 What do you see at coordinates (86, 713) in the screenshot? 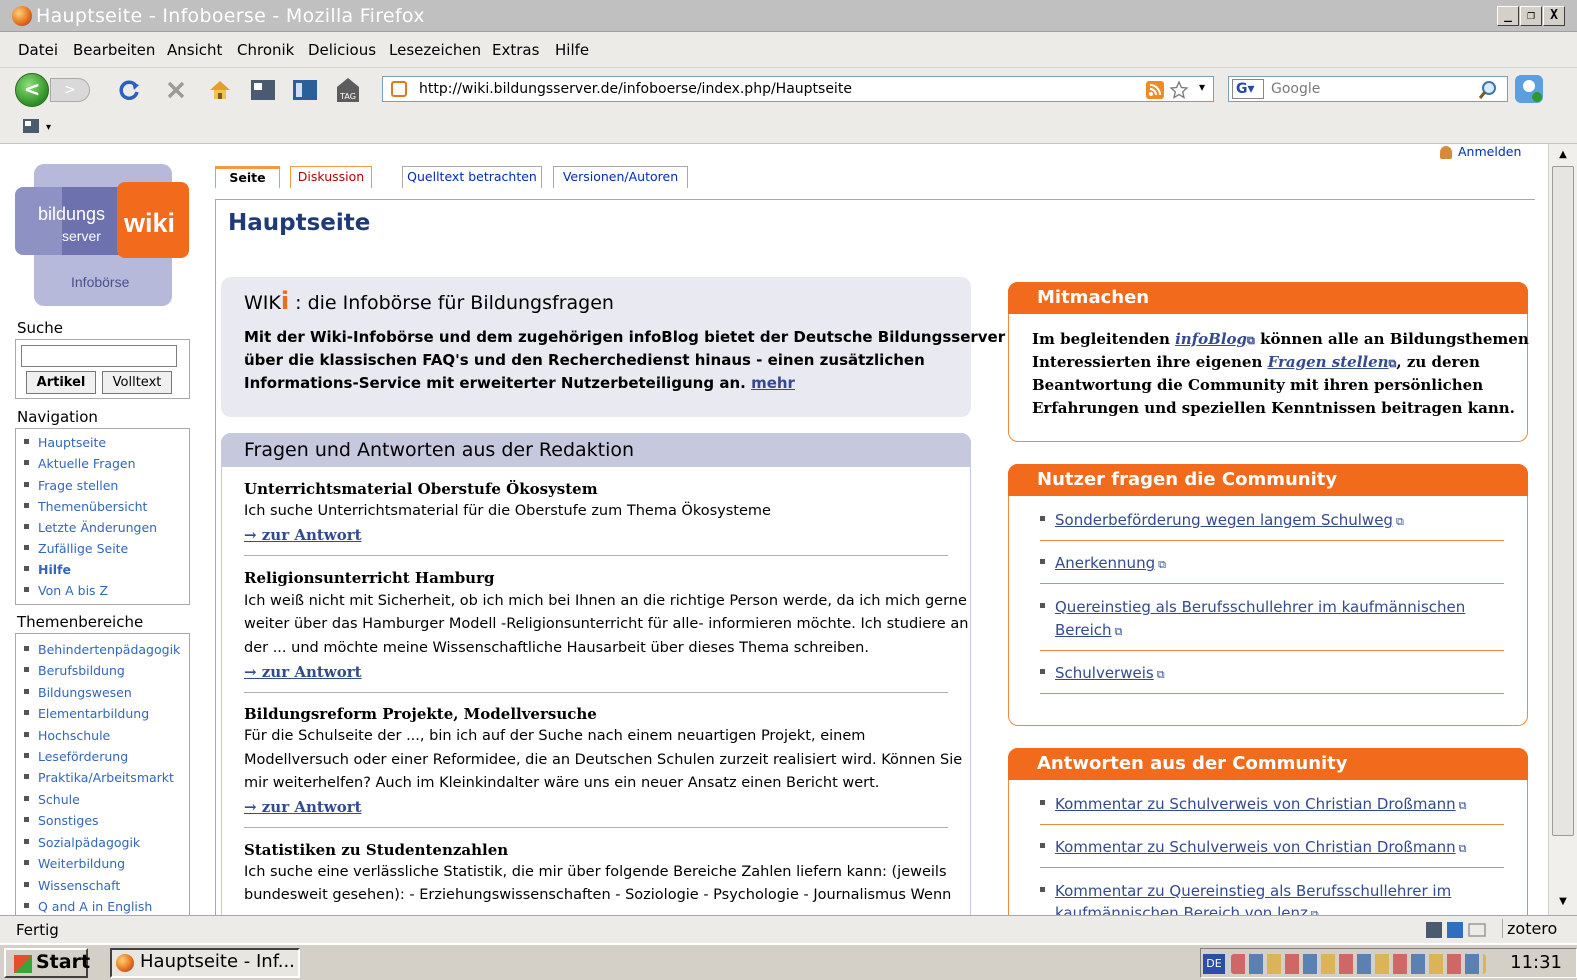
I see `topic-item: Elementarbildung` at bounding box center [86, 713].